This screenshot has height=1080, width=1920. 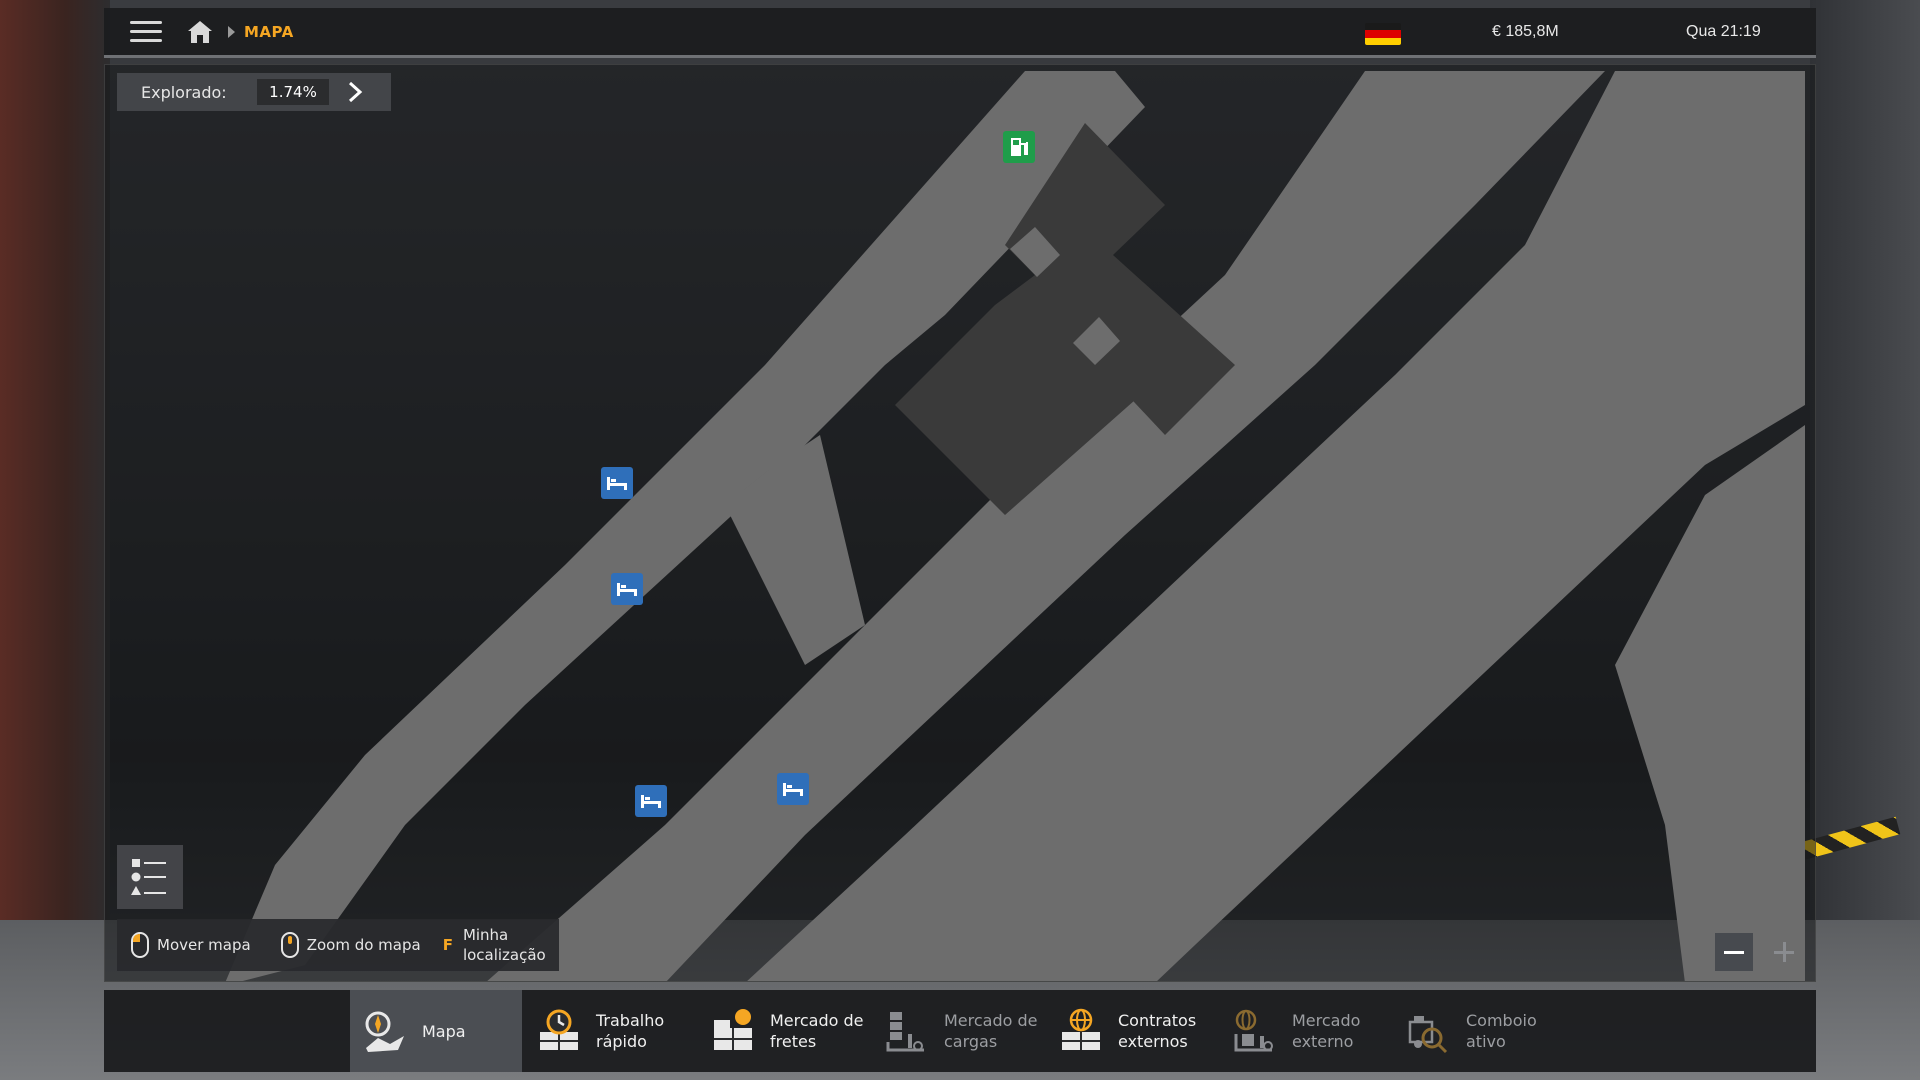 I want to click on nav-label: Comboio ativo, so click(x=1501, y=1031).